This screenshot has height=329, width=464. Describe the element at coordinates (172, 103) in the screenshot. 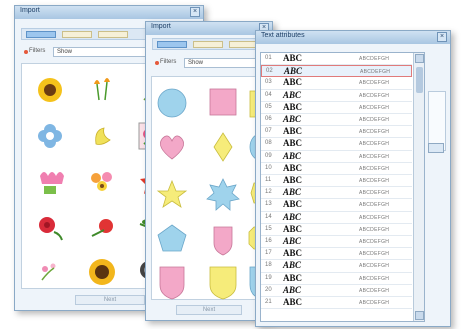

I see `circle-shape-icon` at that location.